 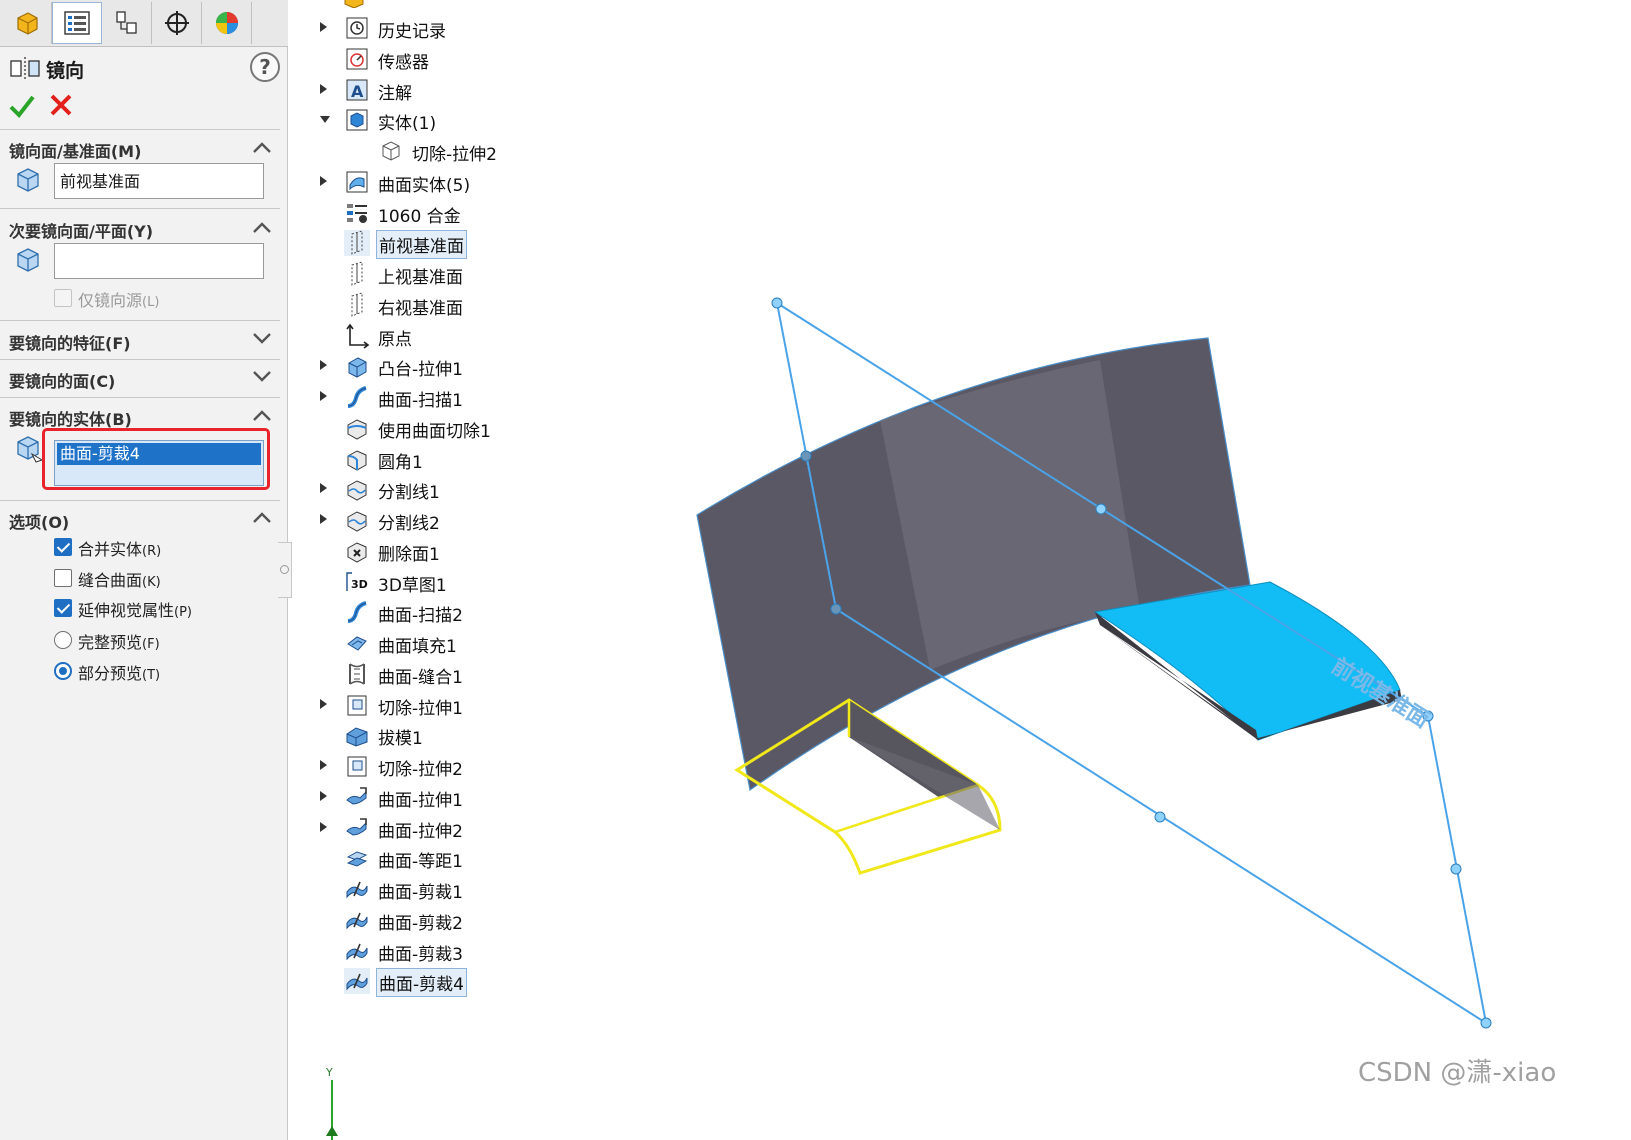 I want to click on help-button: ?, so click(x=265, y=67).